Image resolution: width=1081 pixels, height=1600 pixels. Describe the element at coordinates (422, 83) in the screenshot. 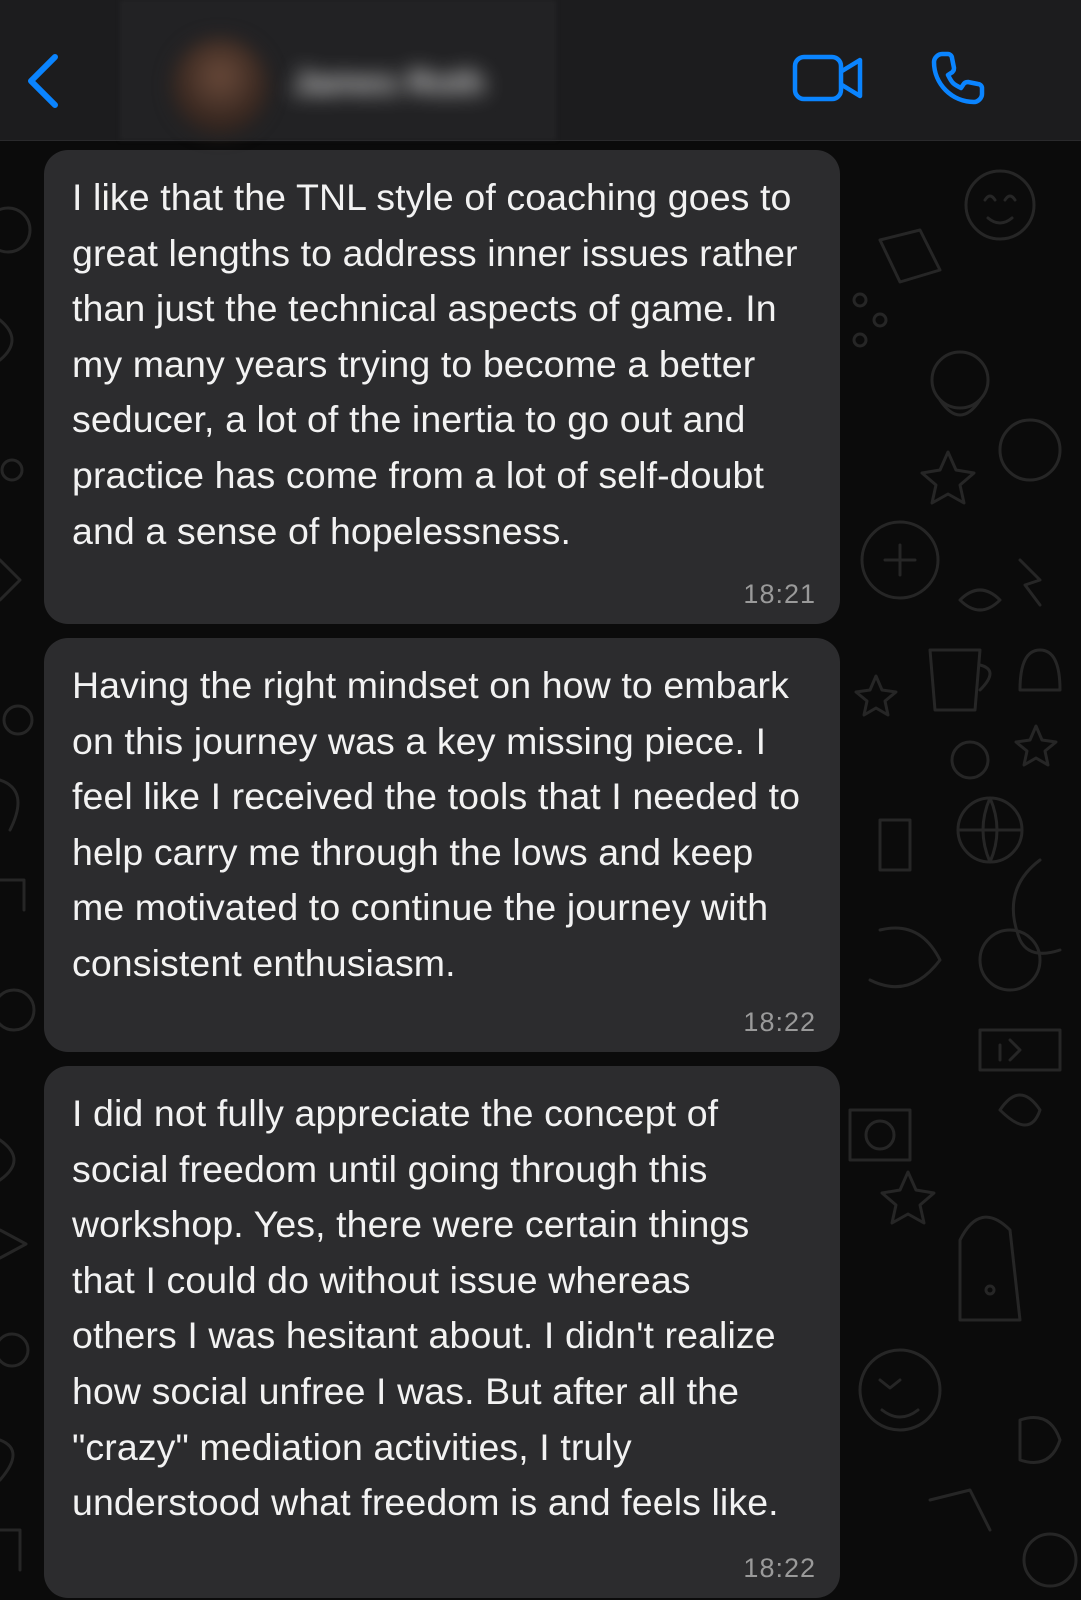

I see `contact-name: James Roth` at that location.